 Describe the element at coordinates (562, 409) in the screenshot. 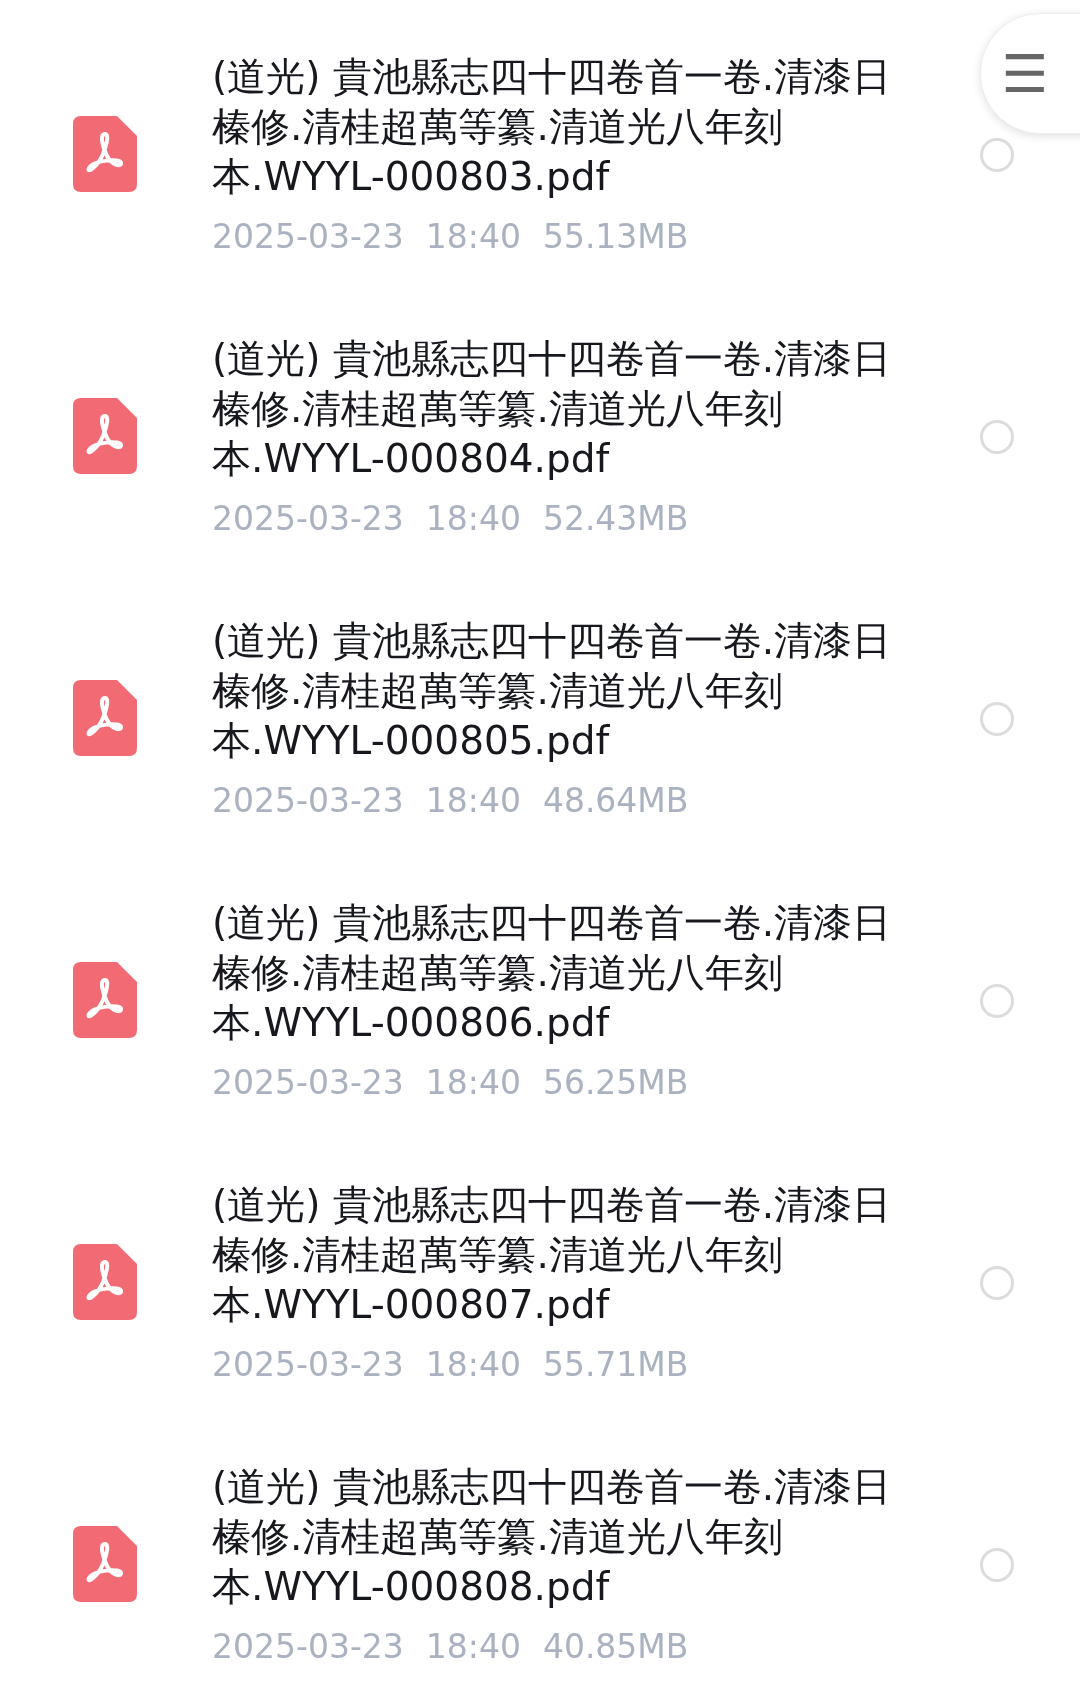

I see `file-name: (道光) 貴池縣志四十四卷首一卷.清漆日榛修.清桂超萬等纂.清道光八年刻本.WYYL-000804.pdf` at that location.